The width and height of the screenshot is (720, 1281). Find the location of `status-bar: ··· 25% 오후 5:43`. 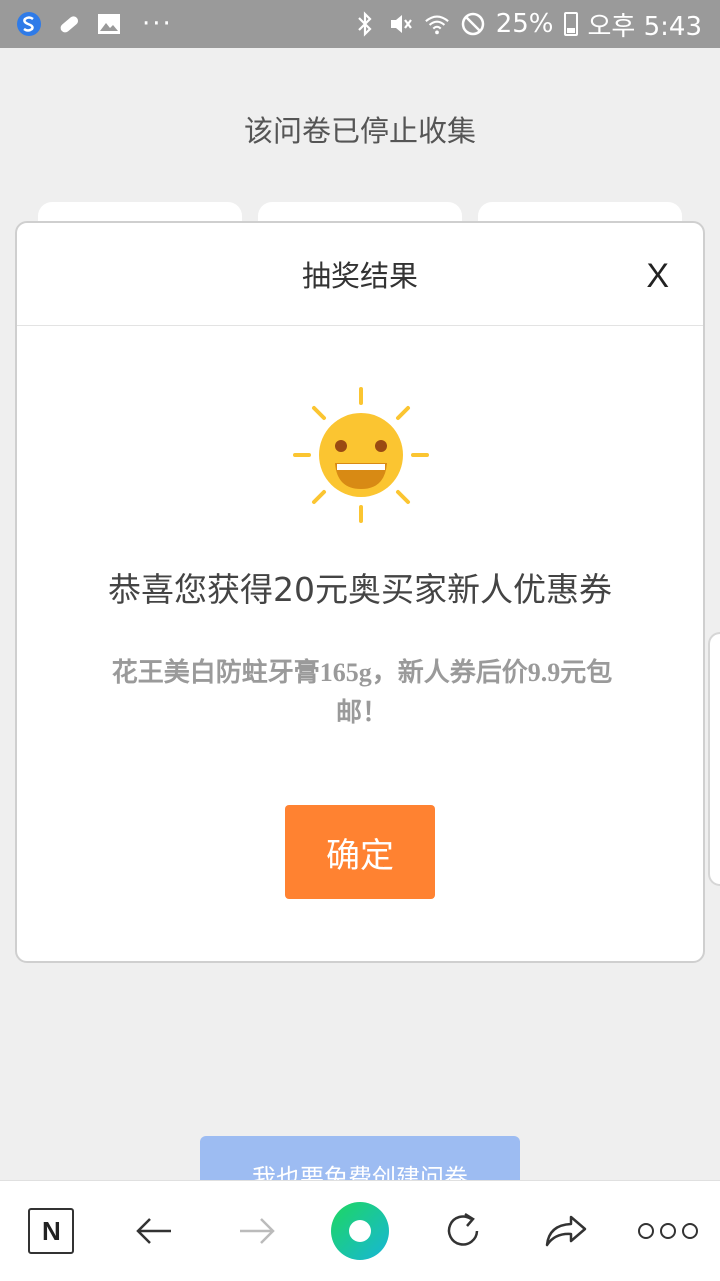

status-bar: ··· 25% 오후 5:43 is located at coordinates (360, 24).